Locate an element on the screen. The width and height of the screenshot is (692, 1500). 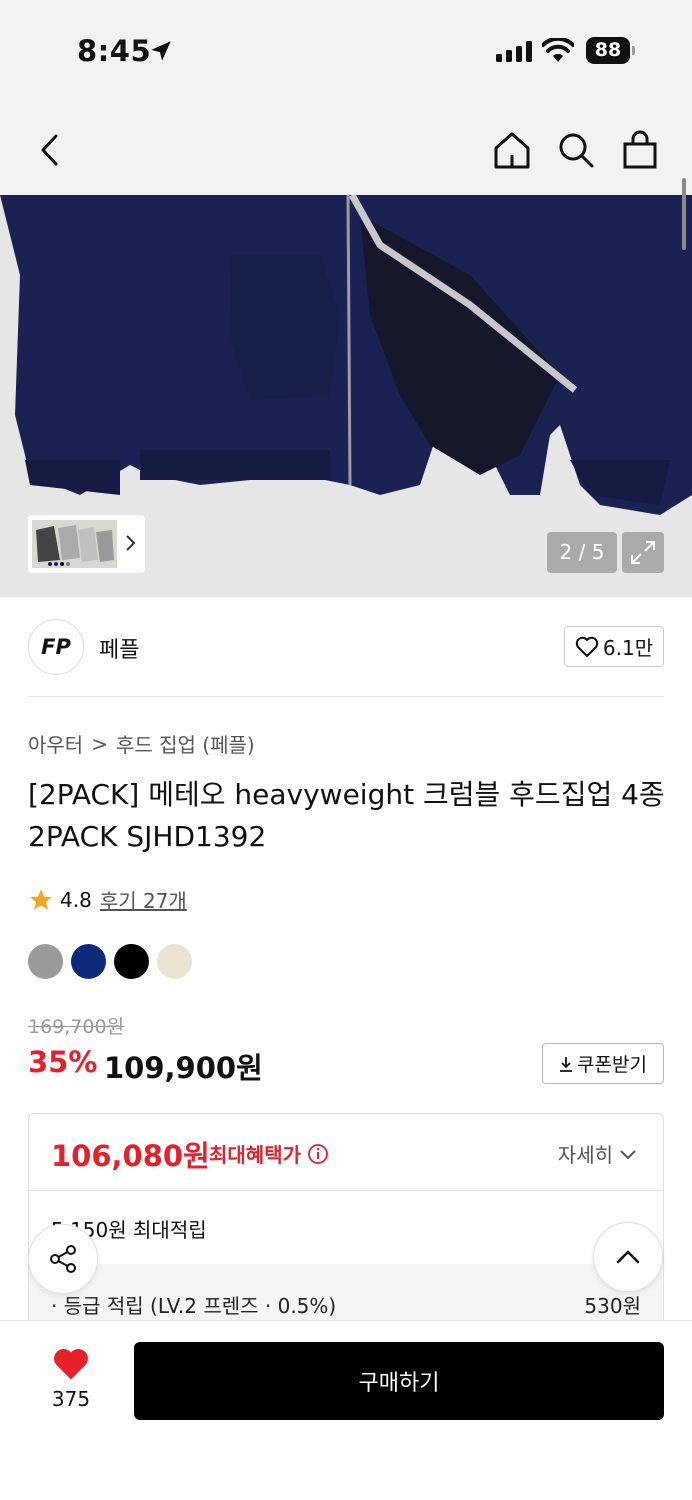
brand-like-count: 6.1만 is located at coordinates (628, 648).